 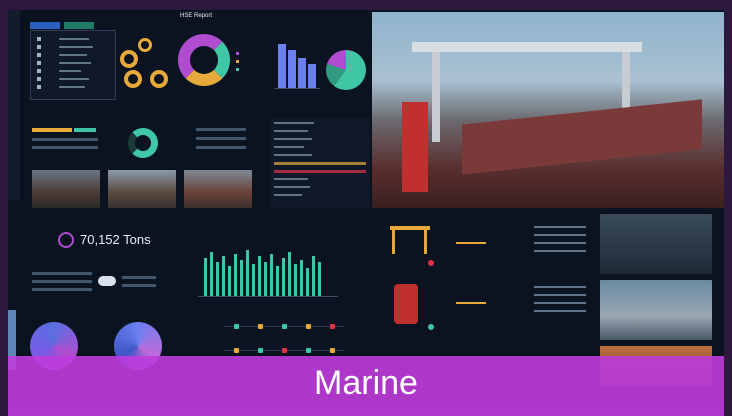 What do you see at coordinates (204, 60) in the screenshot?
I see `donut-large` at bounding box center [204, 60].